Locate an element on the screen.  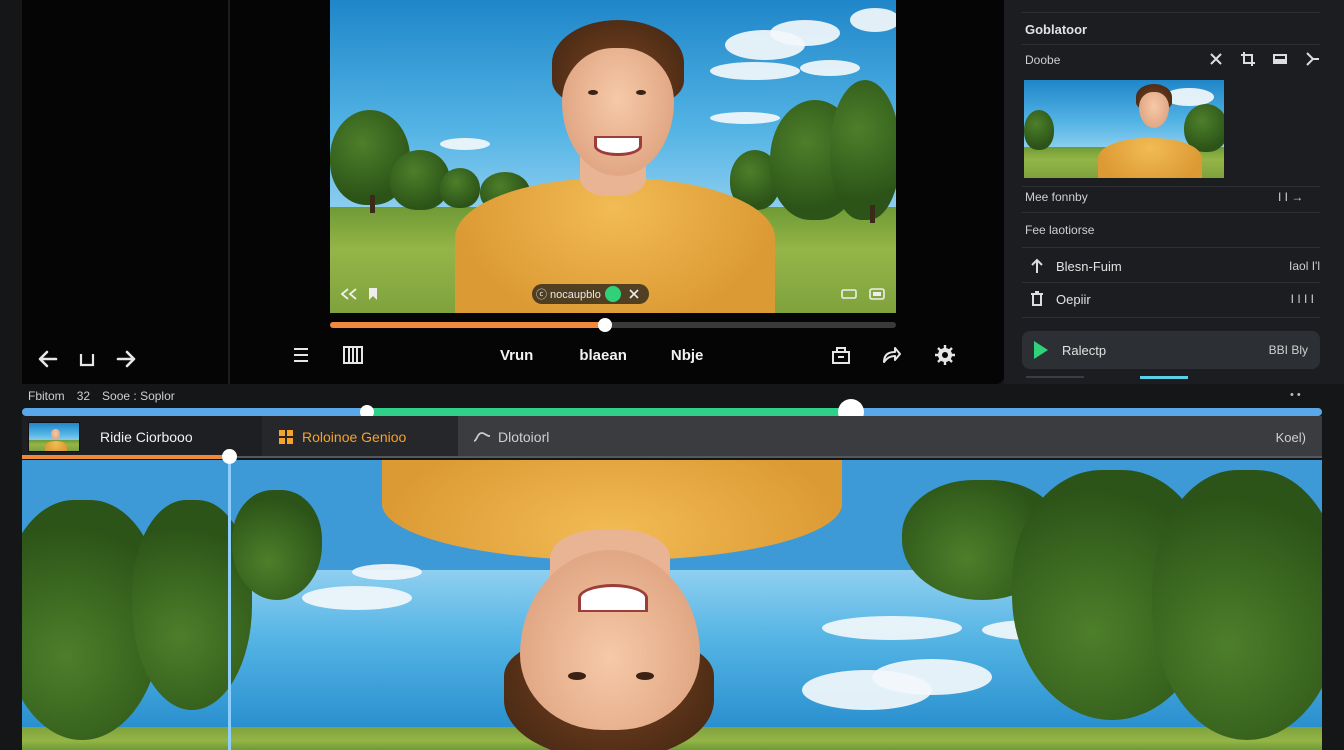
panel-item-2-label: Oepiir is located at coordinates (1073, 299).